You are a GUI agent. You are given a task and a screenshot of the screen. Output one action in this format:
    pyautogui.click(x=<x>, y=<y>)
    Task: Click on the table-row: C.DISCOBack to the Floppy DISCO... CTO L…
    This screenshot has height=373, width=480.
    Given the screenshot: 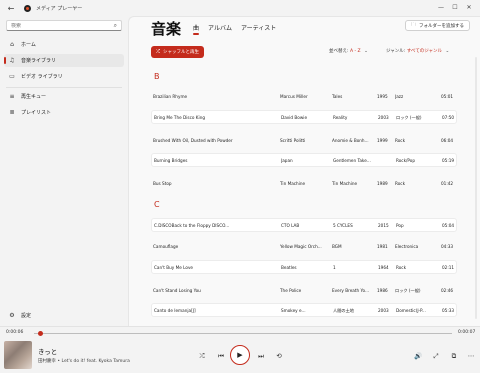 What is the action you would take?
    pyautogui.click(x=304, y=225)
    